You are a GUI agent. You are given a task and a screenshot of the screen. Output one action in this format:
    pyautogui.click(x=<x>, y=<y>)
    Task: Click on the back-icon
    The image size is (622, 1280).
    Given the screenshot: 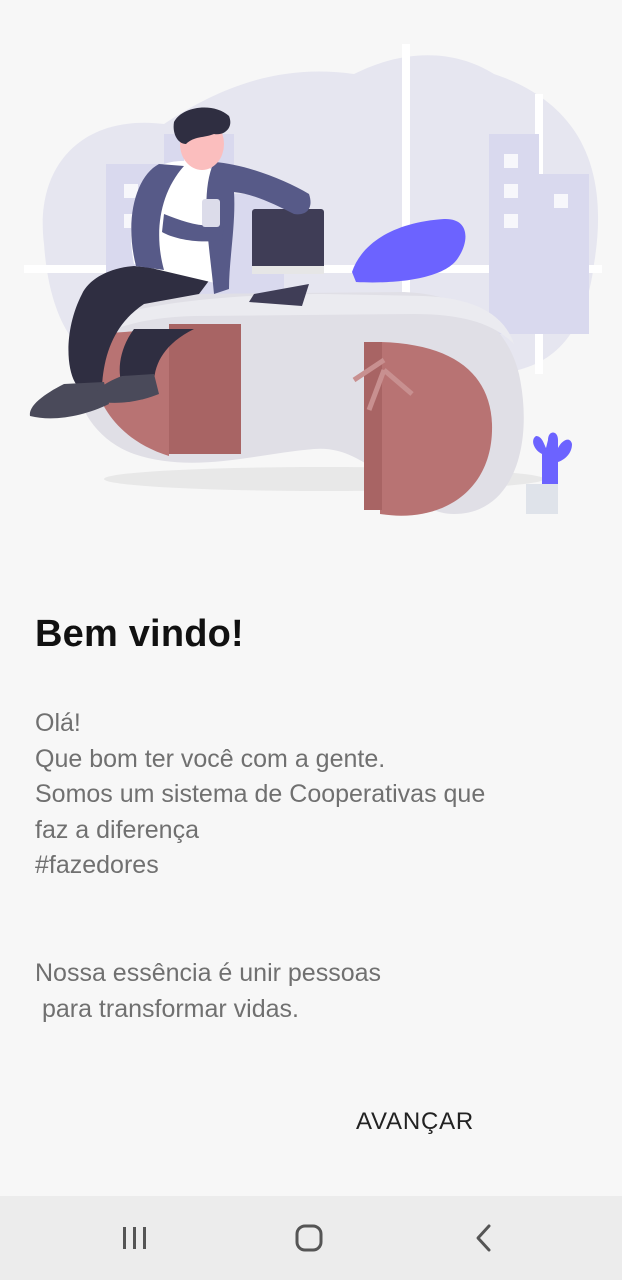 What is the action you would take?
    pyautogui.click(x=484, y=1238)
    